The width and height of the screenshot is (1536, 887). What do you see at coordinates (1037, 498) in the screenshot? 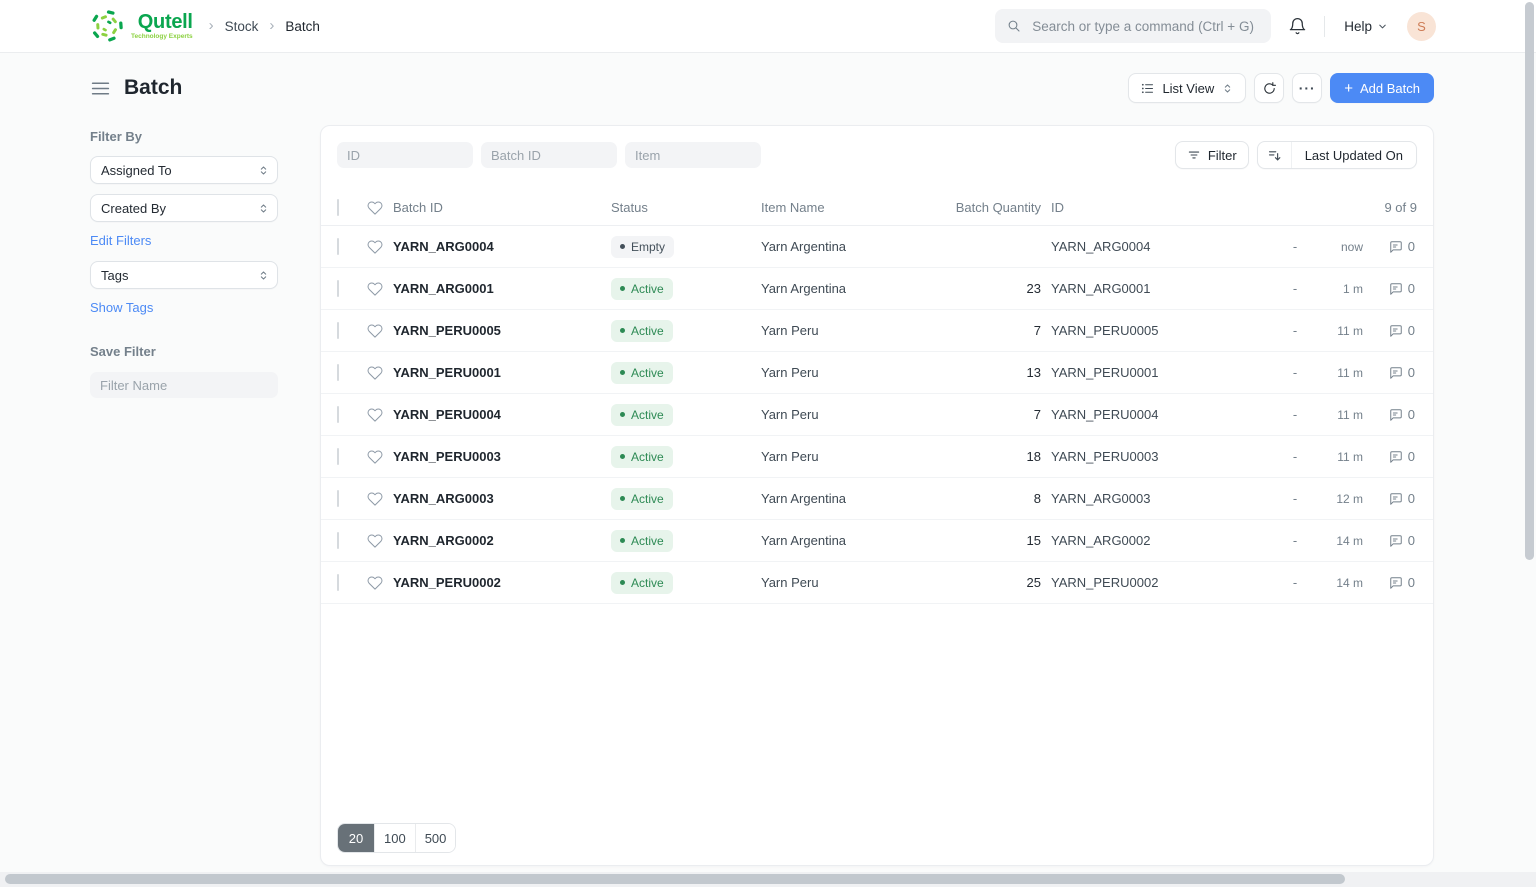
I see `batch-quantity: 8` at bounding box center [1037, 498].